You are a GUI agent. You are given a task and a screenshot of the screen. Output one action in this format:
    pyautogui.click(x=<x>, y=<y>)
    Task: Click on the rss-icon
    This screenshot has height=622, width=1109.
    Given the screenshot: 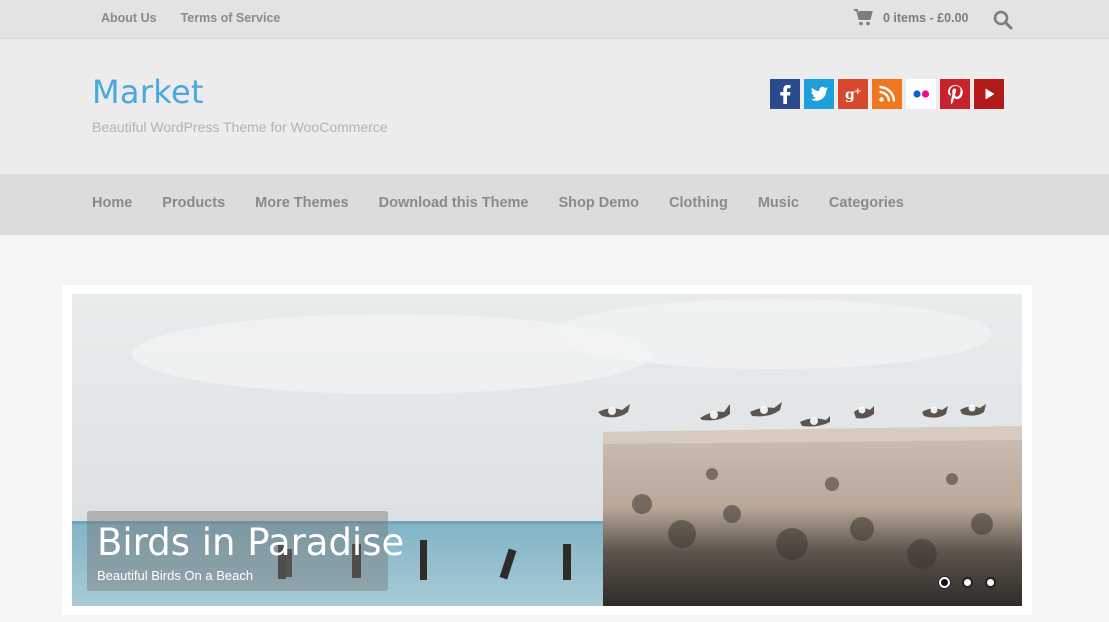 What is the action you would take?
    pyautogui.click(x=887, y=94)
    